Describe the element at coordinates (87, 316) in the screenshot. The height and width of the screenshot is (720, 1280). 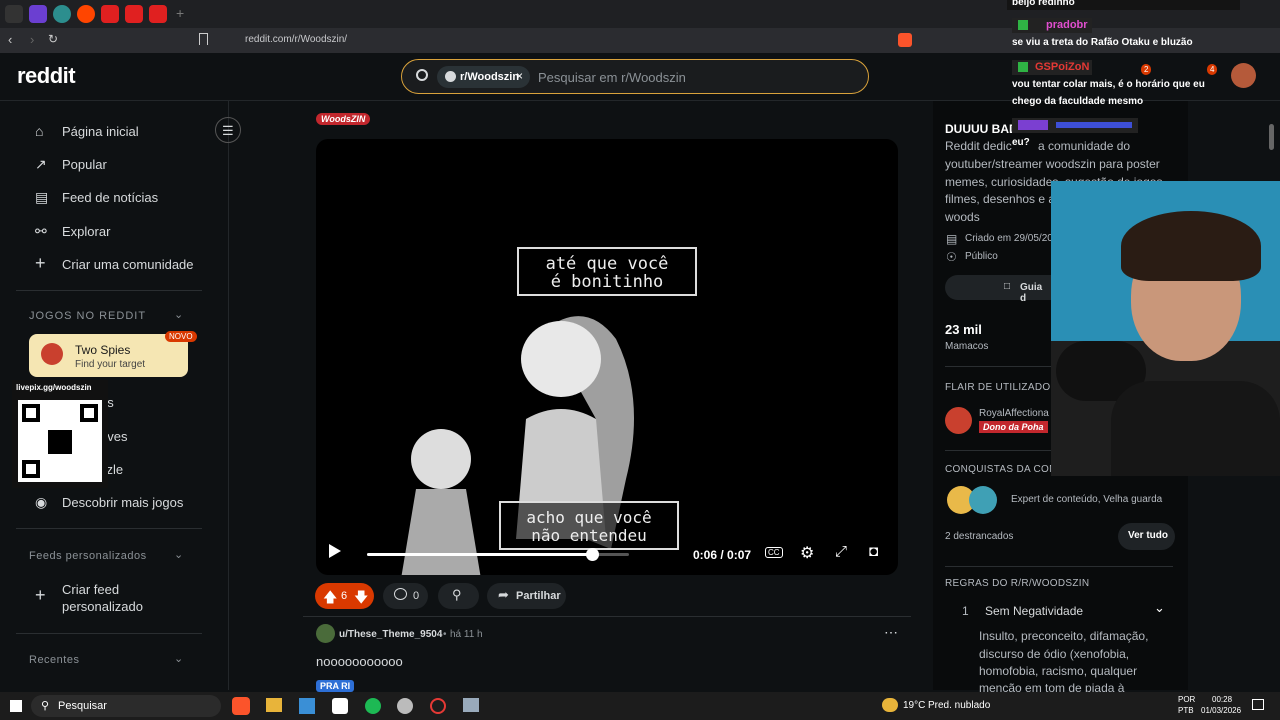
I see `games-section-title: JOGOS NO REDDIT` at that location.